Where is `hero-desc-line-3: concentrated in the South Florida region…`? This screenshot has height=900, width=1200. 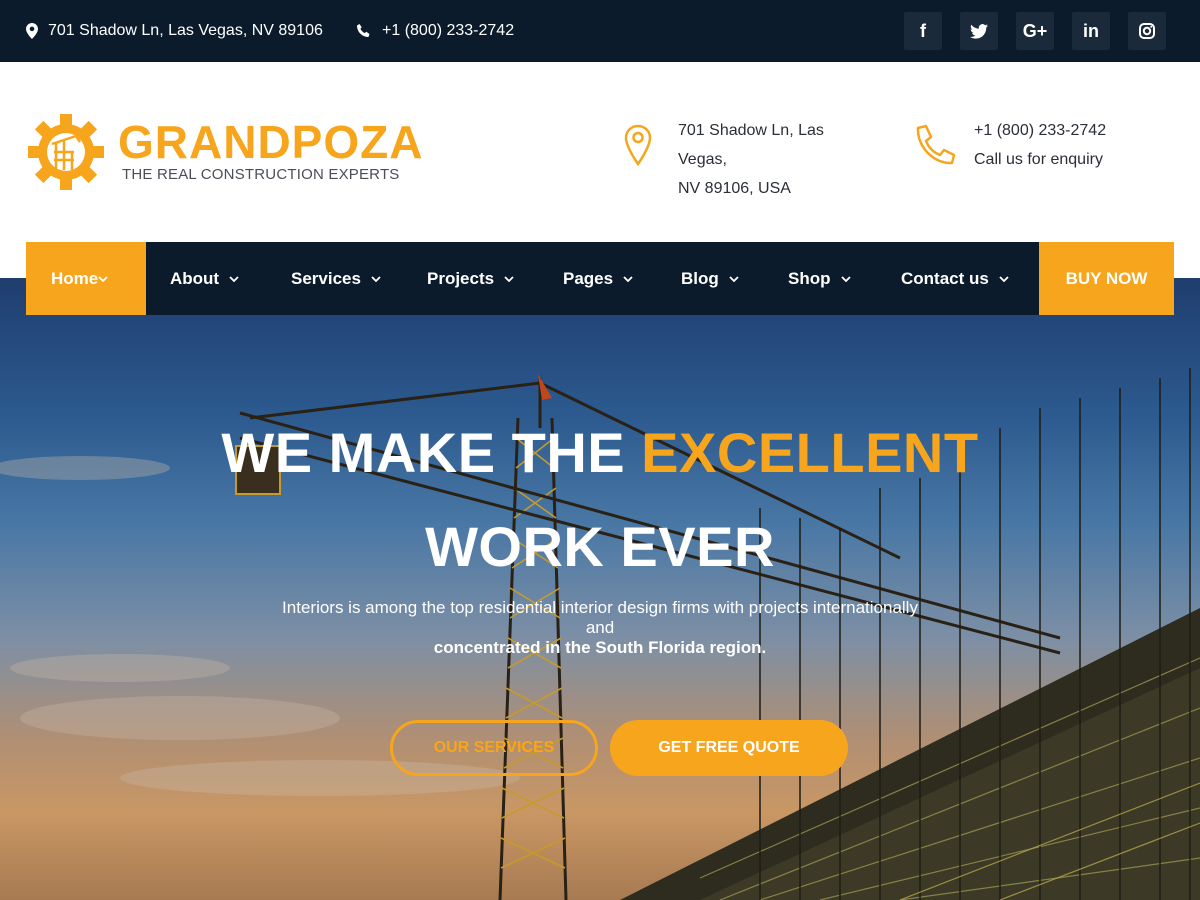 hero-desc-line-3: concentrated in the South Florida region… is located at coordinates (600, 647).